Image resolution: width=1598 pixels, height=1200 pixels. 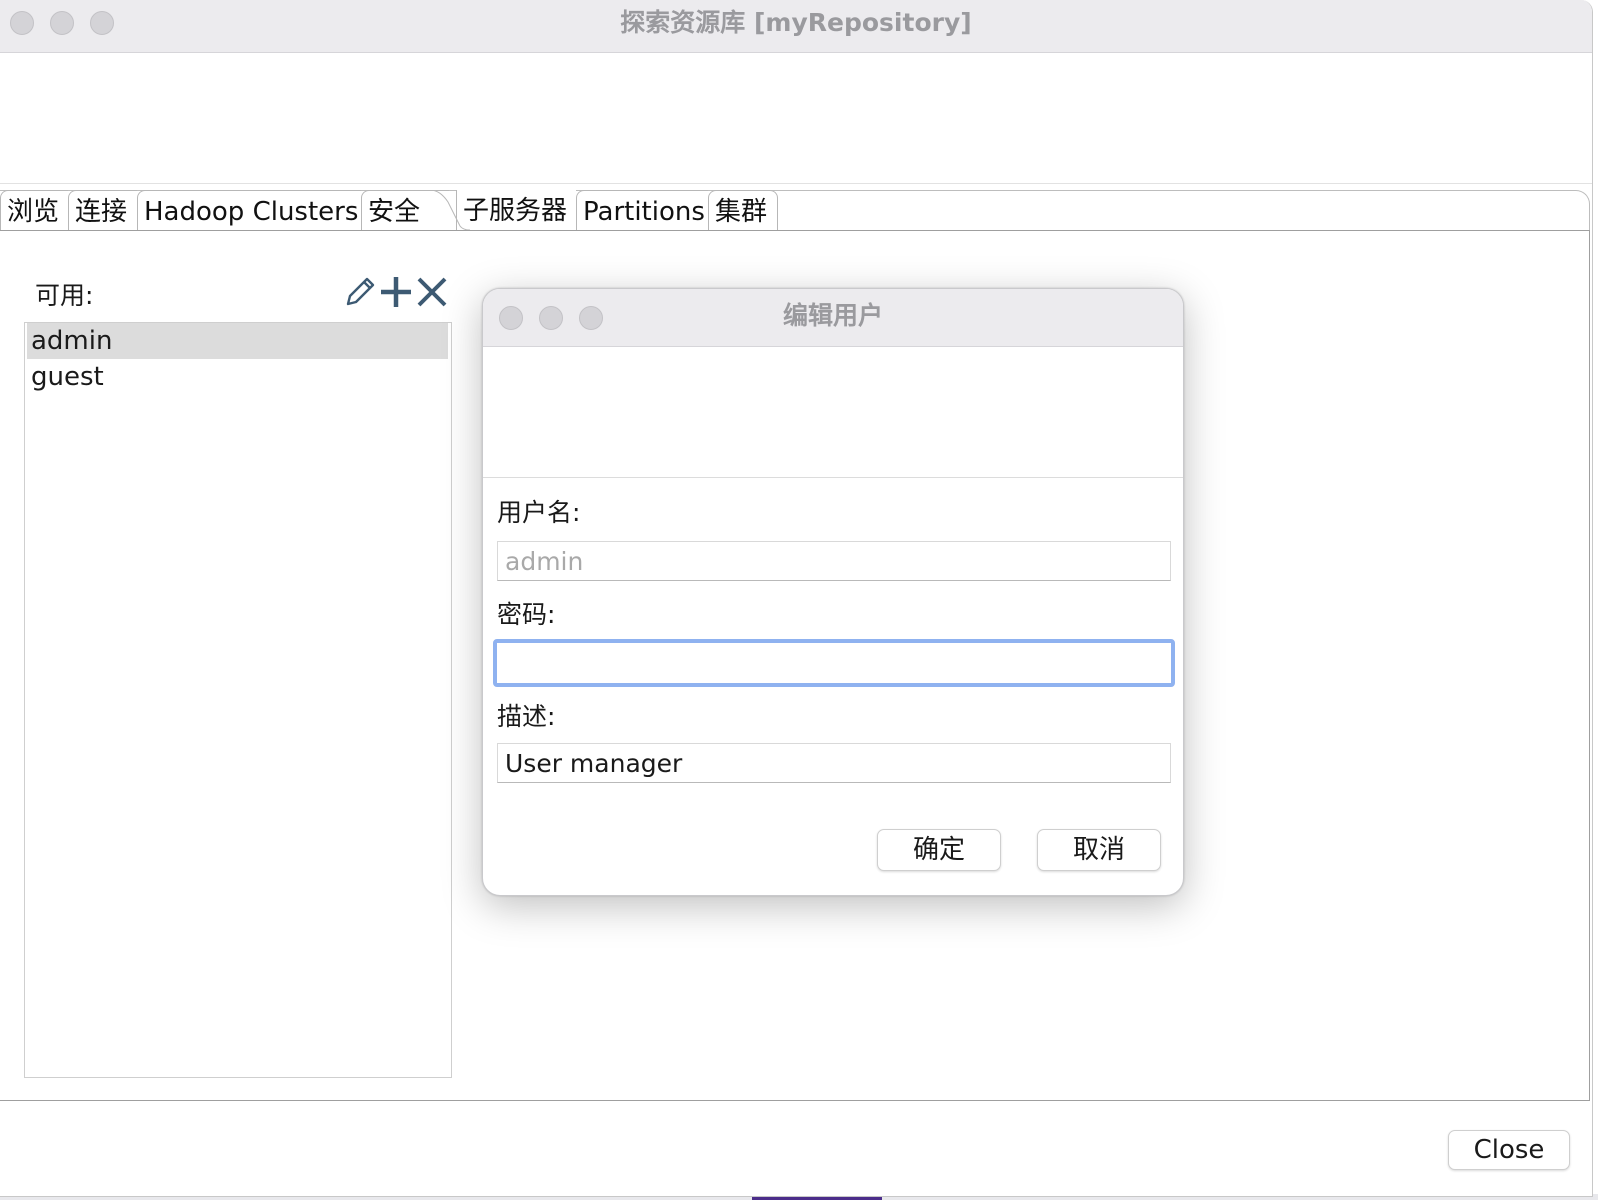 What do you see at coordinates (642, 210) in the screenshot?
I see `tab-partitions: Partitions` at bounding box center [642, 210].